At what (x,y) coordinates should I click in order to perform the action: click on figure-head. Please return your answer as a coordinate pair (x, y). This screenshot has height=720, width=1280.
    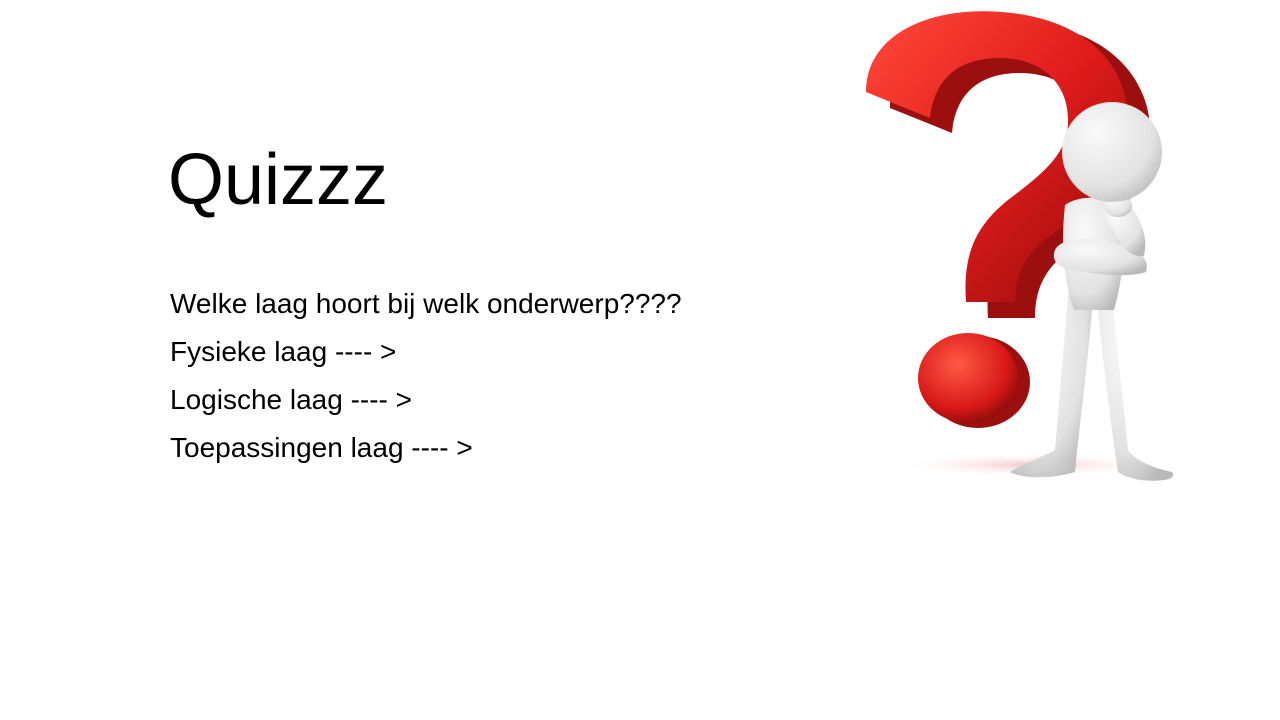
    Looking at the image, I should click on (1112, 152).